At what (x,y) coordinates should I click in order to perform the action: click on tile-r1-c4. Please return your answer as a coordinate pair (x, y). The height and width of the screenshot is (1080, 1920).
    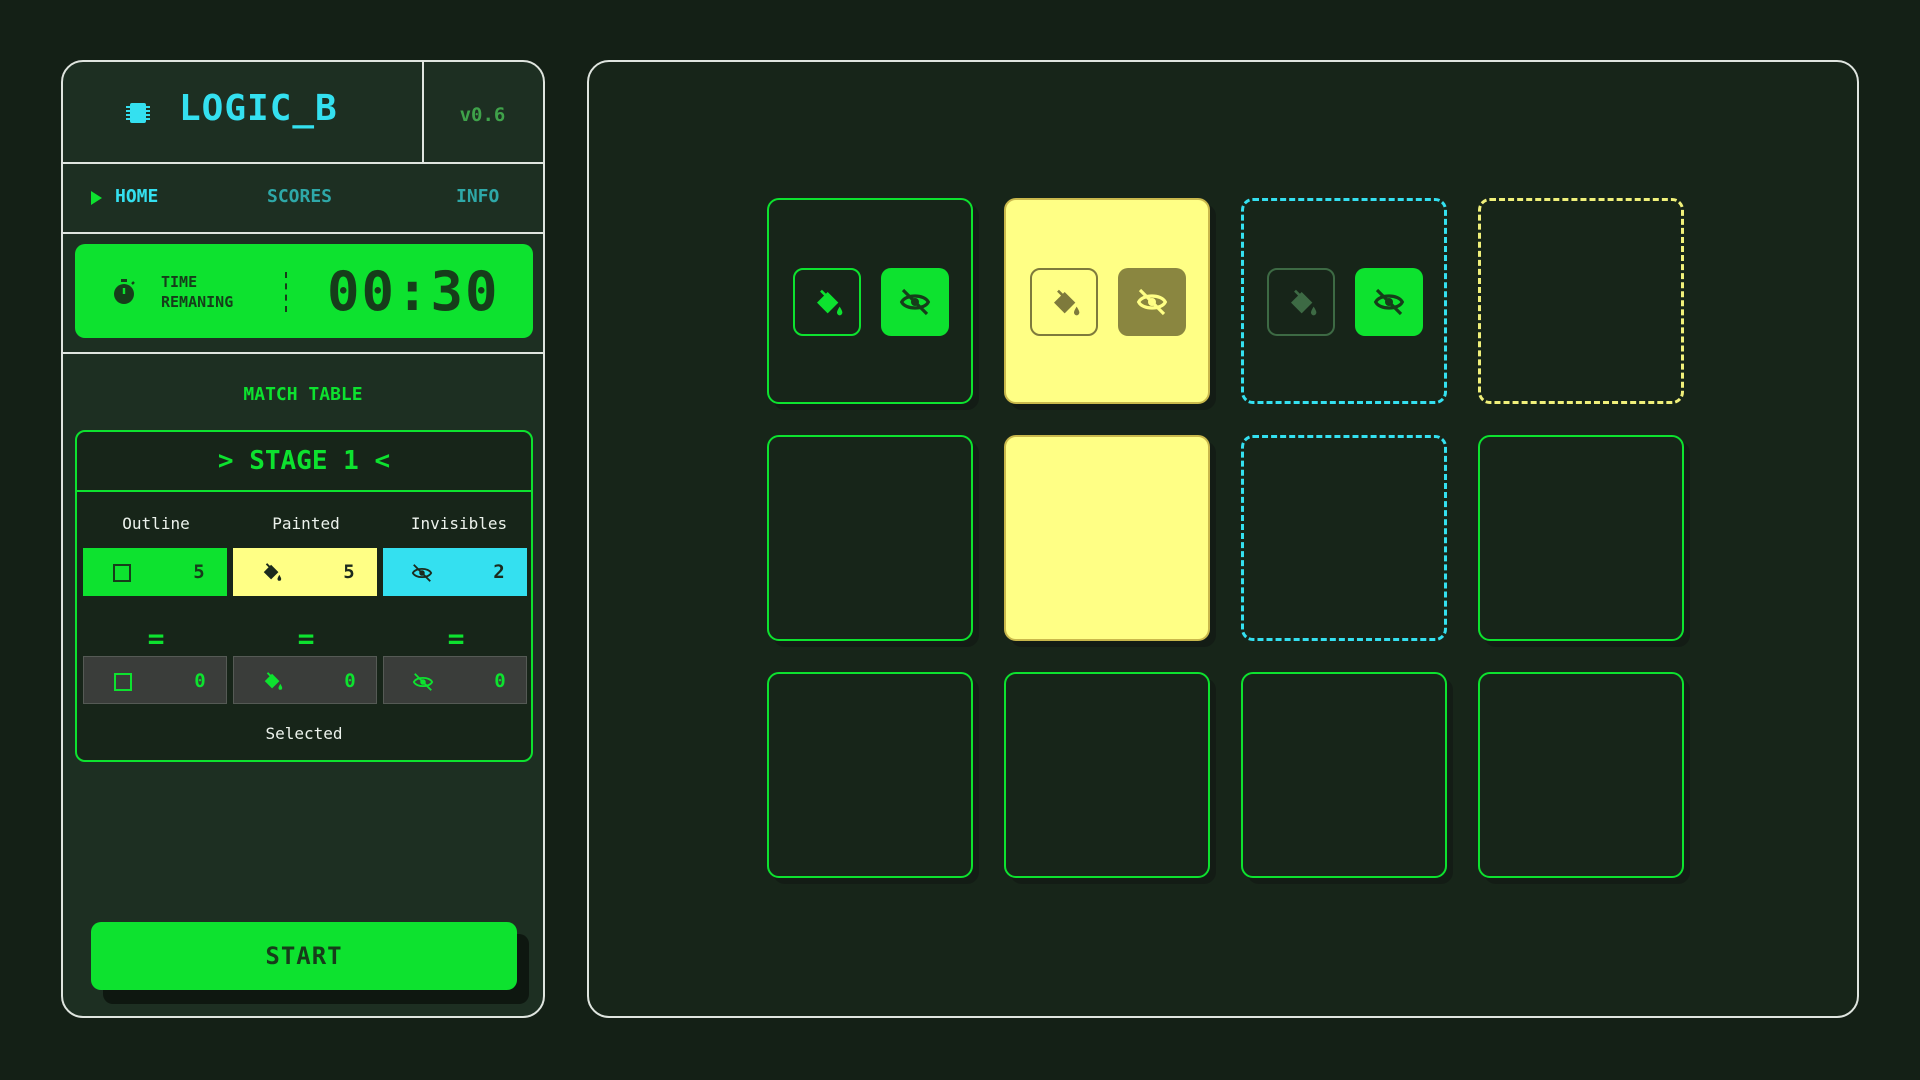
    Looking at the image, I should click on (1581, 301).